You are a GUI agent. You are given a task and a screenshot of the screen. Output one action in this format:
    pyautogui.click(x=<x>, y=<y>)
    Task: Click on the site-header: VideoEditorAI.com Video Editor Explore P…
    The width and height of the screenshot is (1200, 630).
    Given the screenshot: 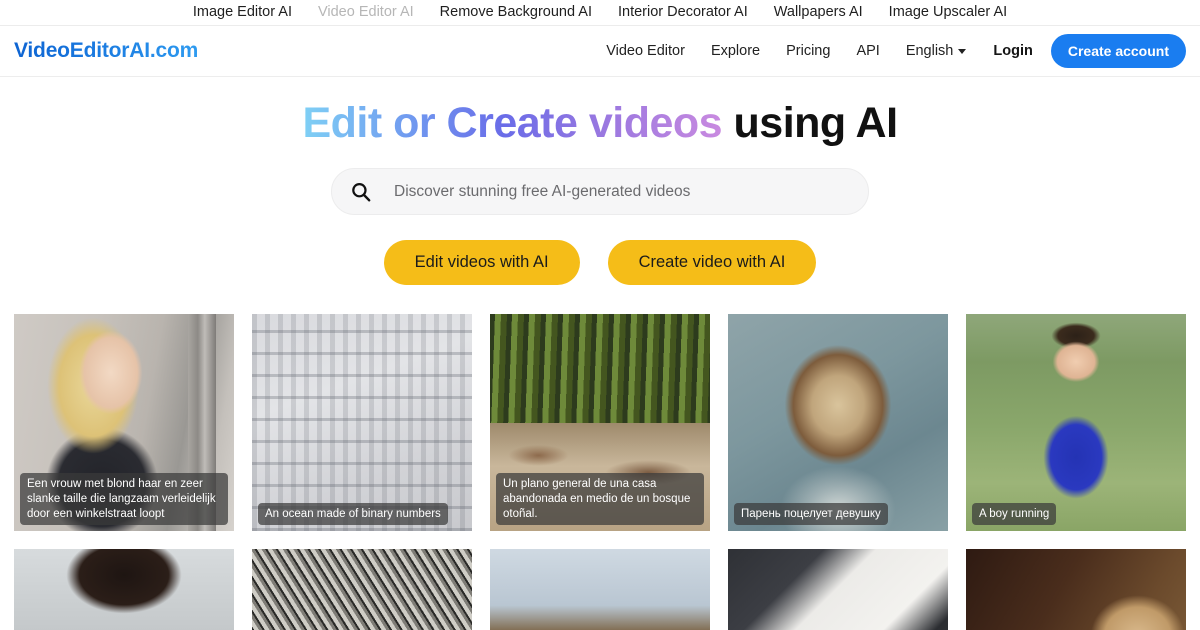 What is the action you would take?
    pyautogui.click(x=600, y=51)
    